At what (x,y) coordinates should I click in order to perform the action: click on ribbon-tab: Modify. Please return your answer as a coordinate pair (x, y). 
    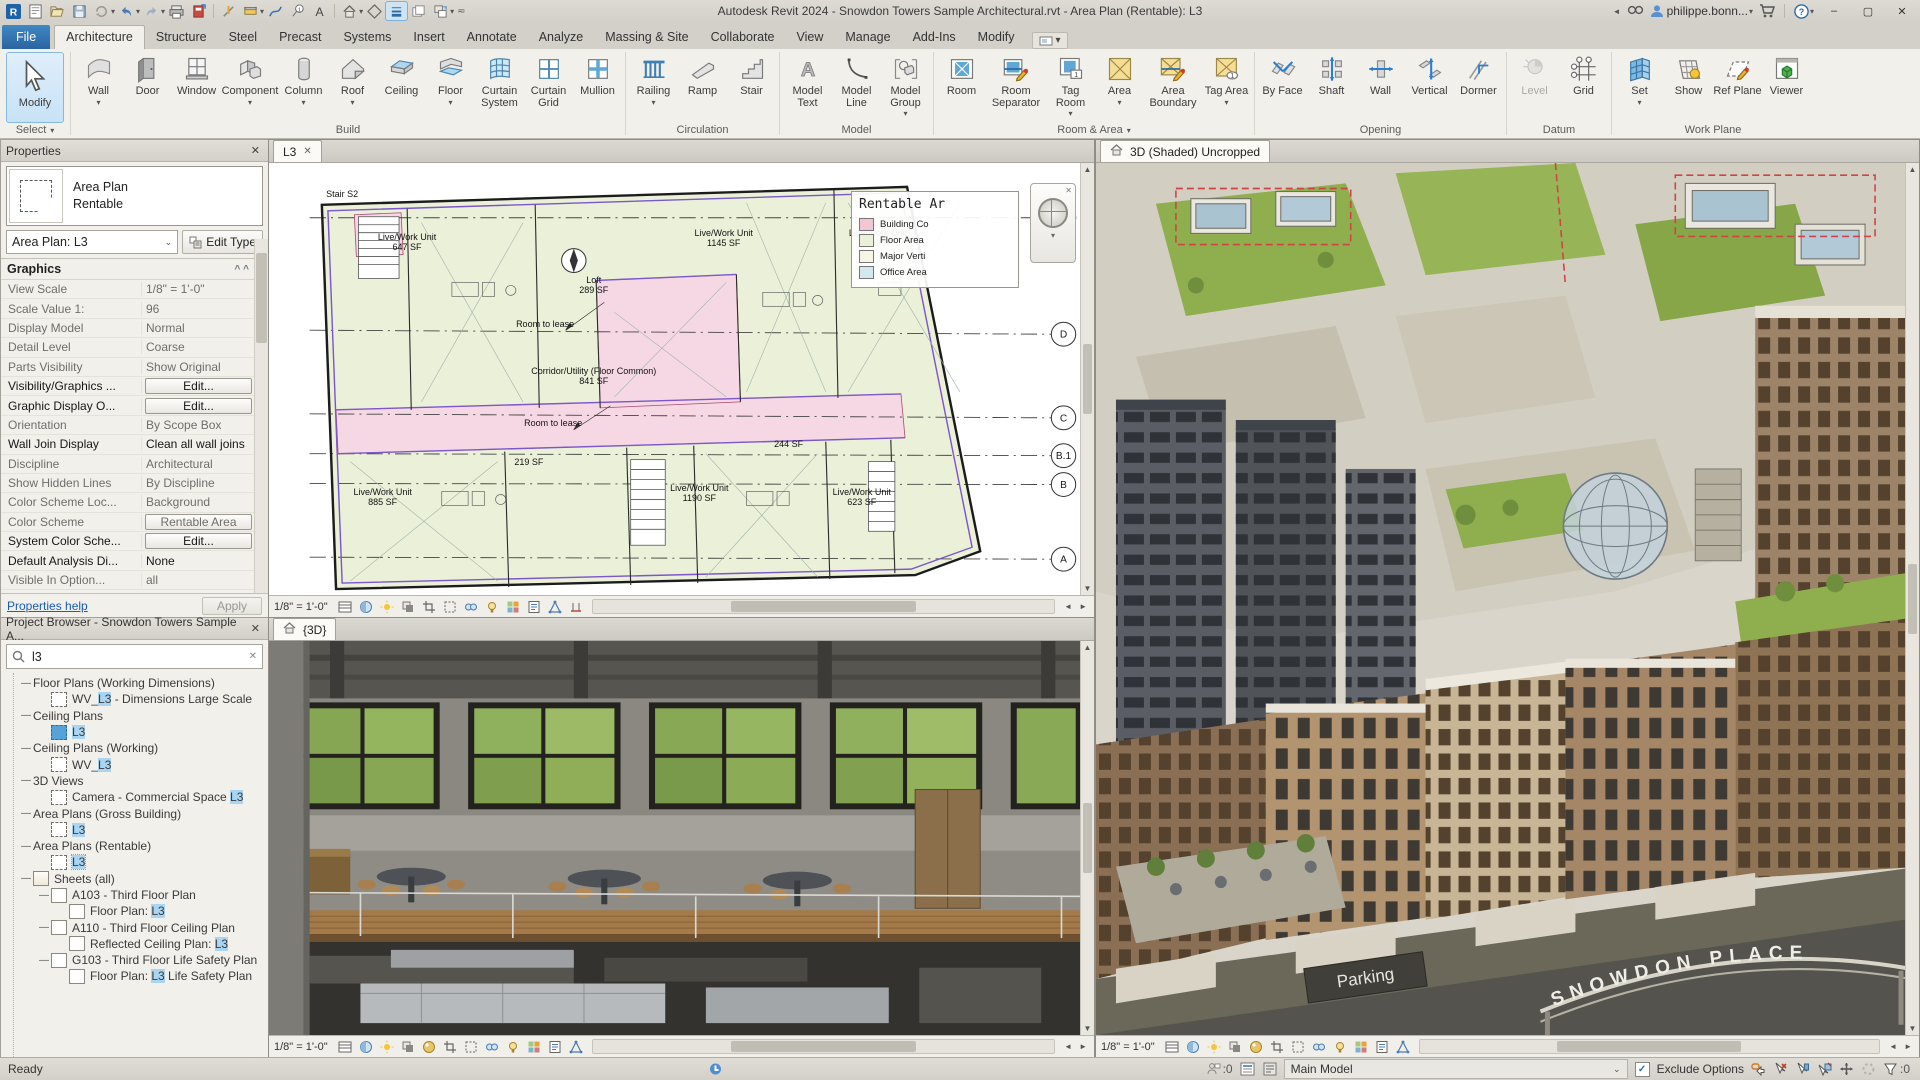
    Looking at the image, I should click on (996, 37).